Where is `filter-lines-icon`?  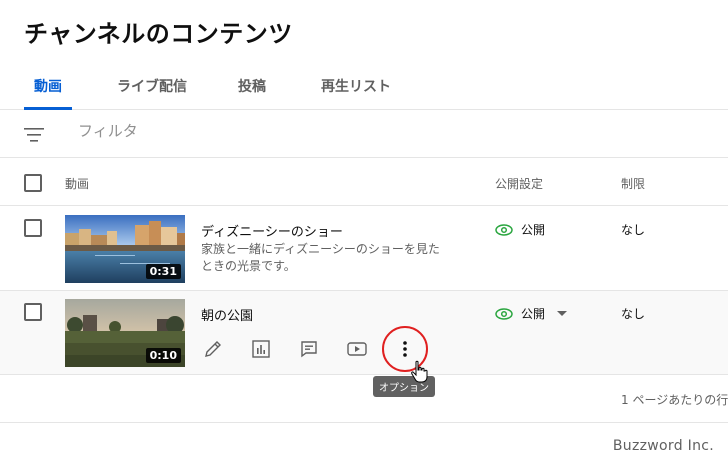 filter-lines-icon is located at coordinates (34, 135).